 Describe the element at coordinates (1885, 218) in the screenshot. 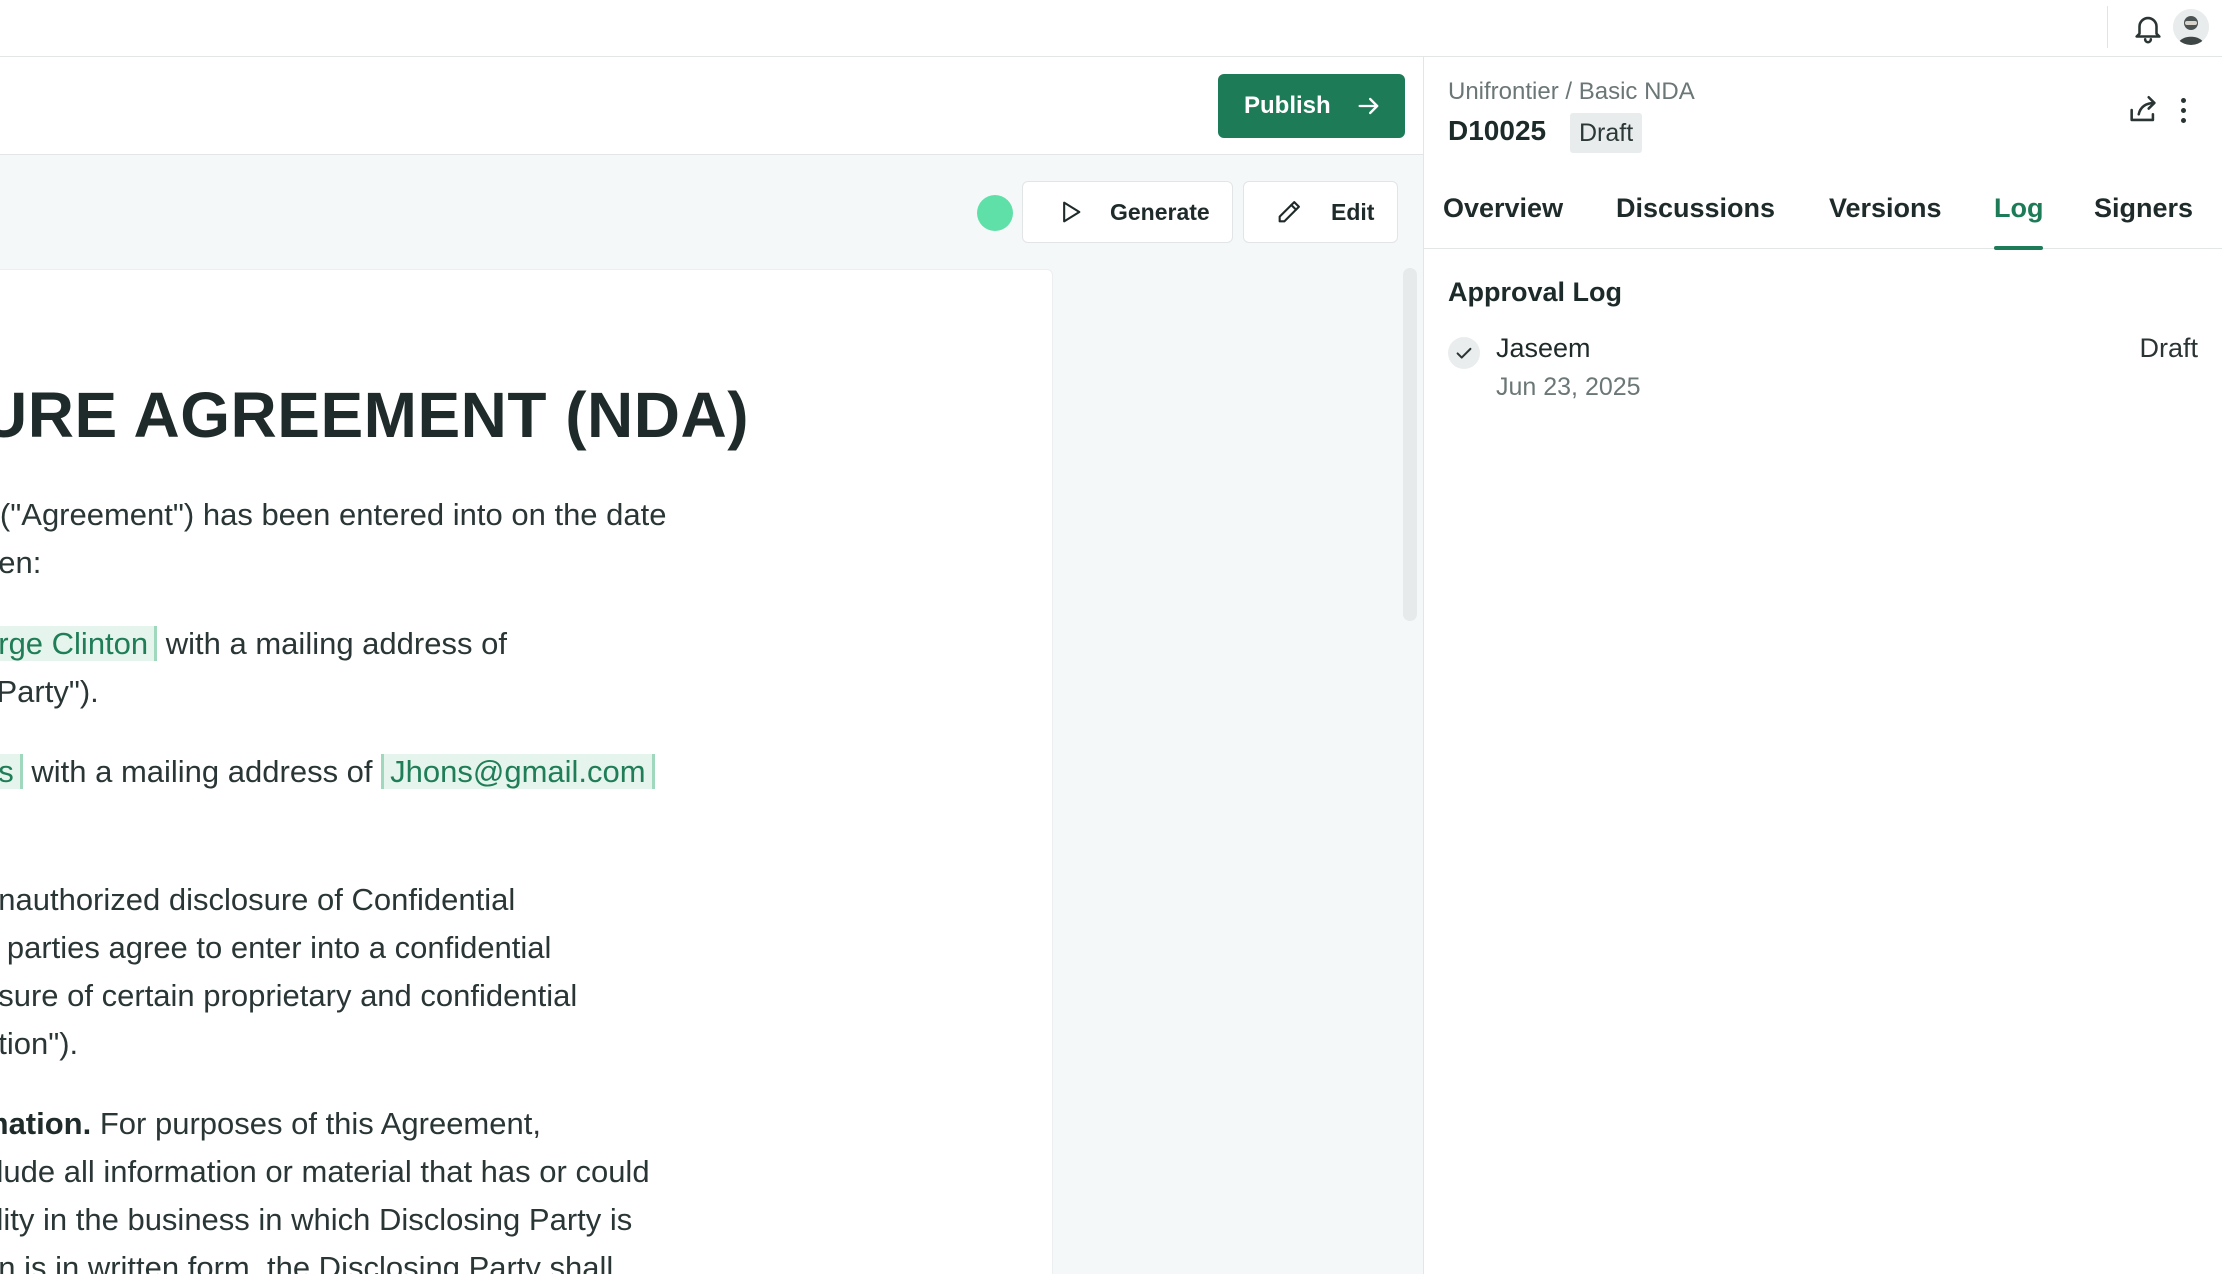

I see `tab-versions: Versions` at that location.